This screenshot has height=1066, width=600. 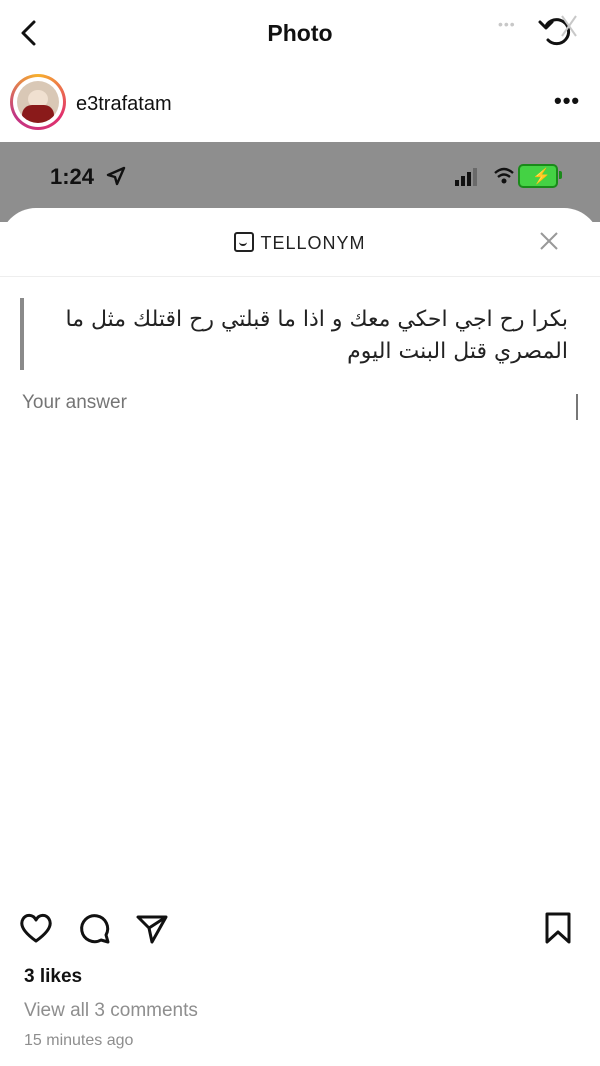 What do you see at coordinates (567, 101) in the screenshot?
I see `more-options-icon: •••` at bounding box center [567, 101].